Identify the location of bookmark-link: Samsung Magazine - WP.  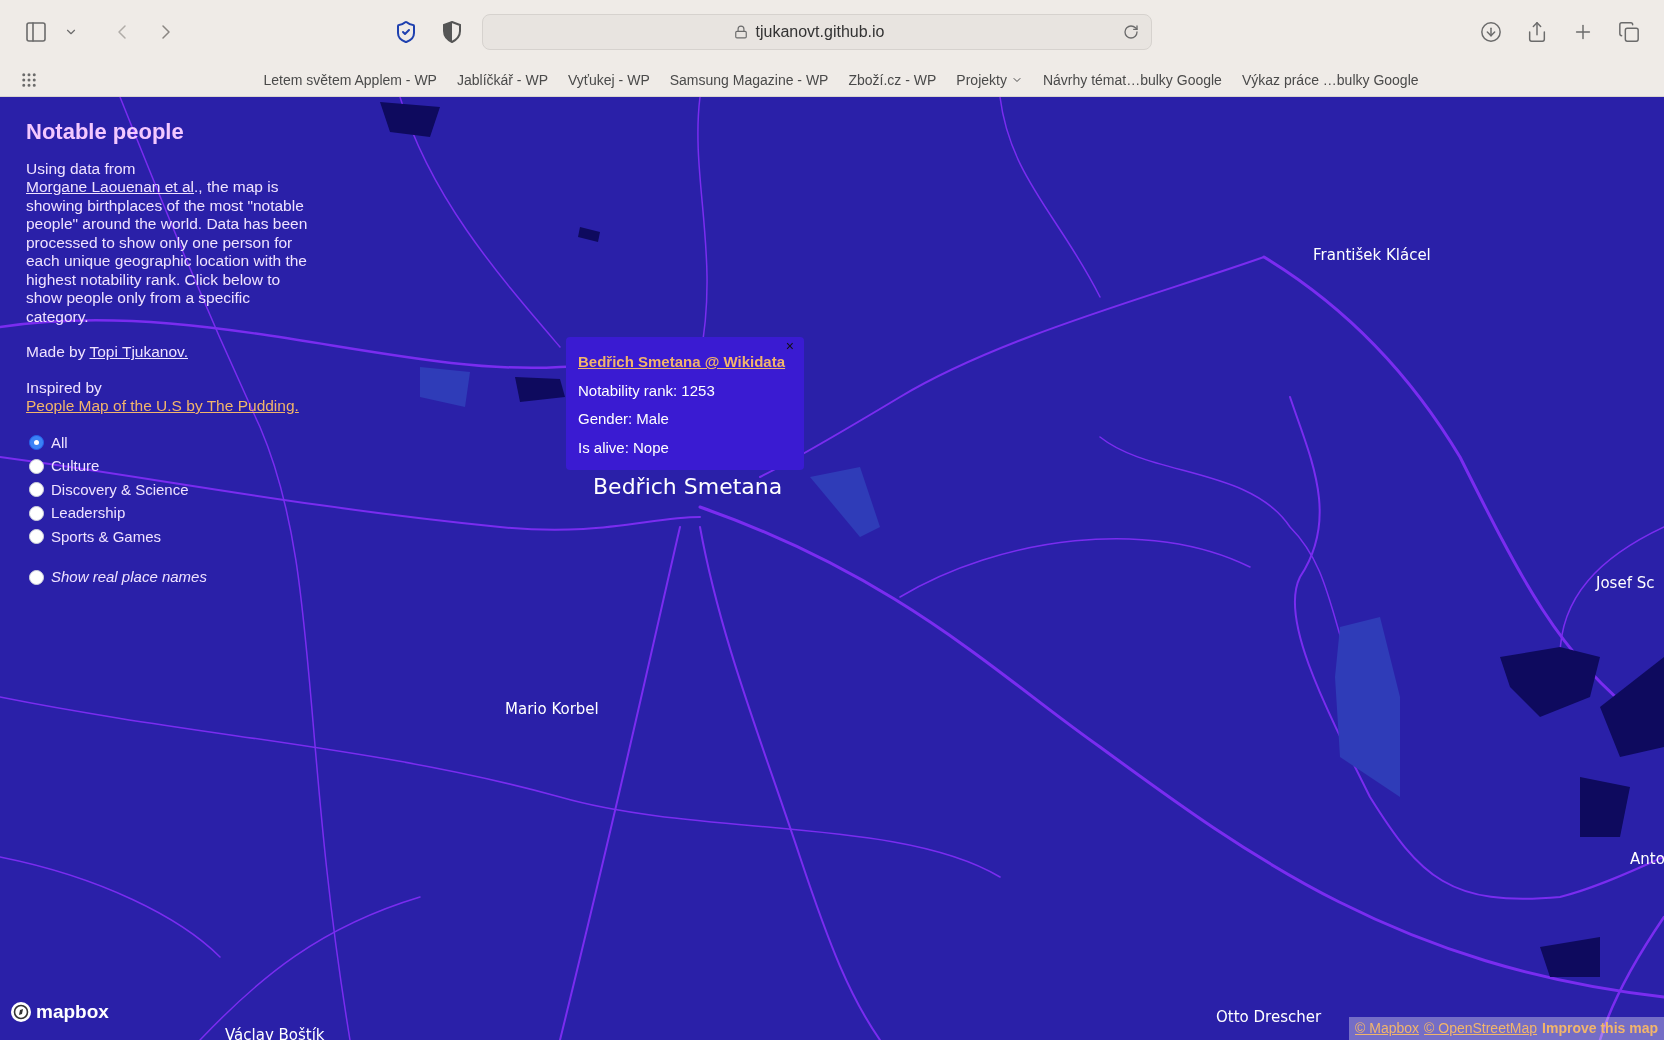
(749, 80).